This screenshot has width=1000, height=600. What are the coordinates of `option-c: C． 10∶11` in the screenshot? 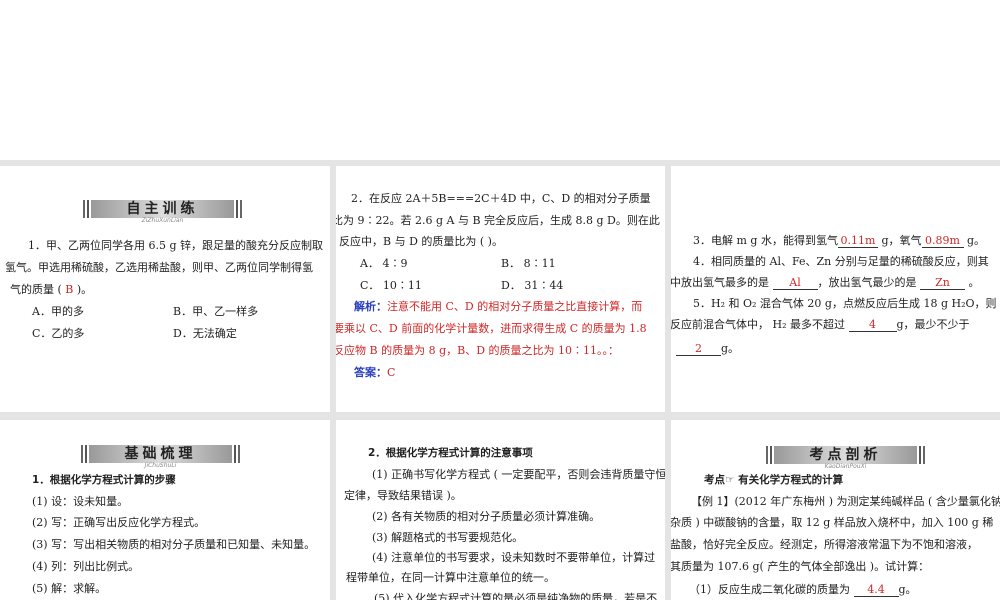 It's located at (391, 285).